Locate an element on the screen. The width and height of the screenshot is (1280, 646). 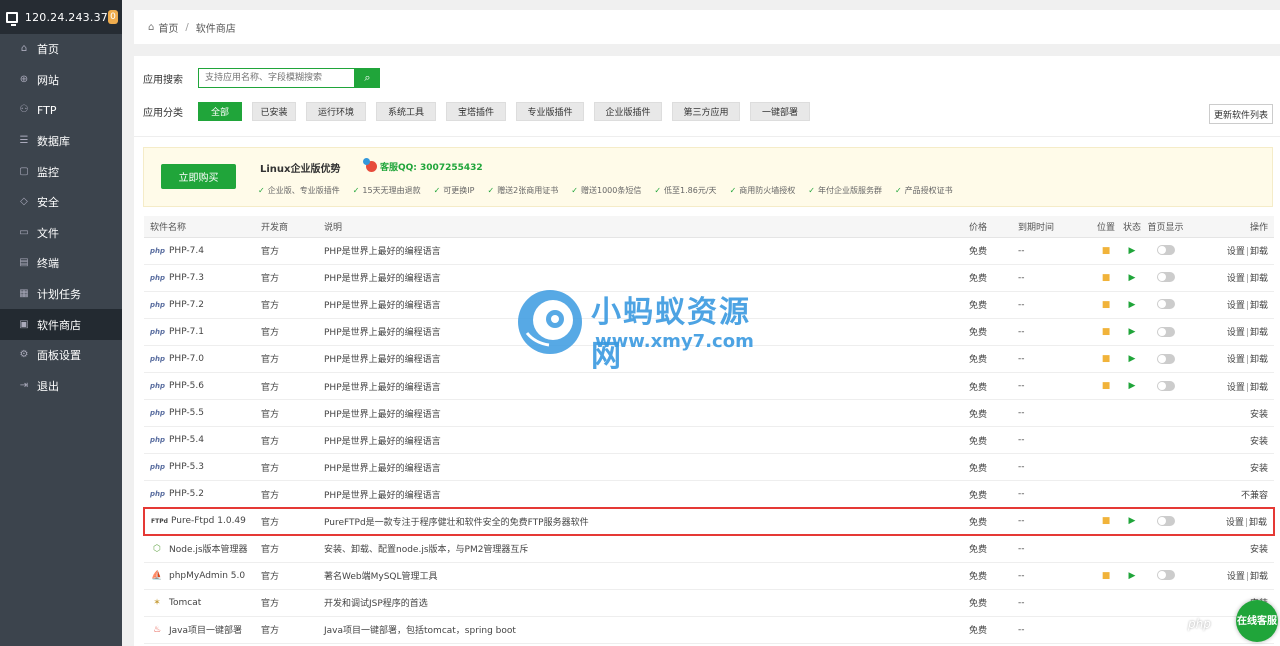
software-name-cell: FTPd Pure-Ftpd 1.0.49 is located at coordinates (199, 521).